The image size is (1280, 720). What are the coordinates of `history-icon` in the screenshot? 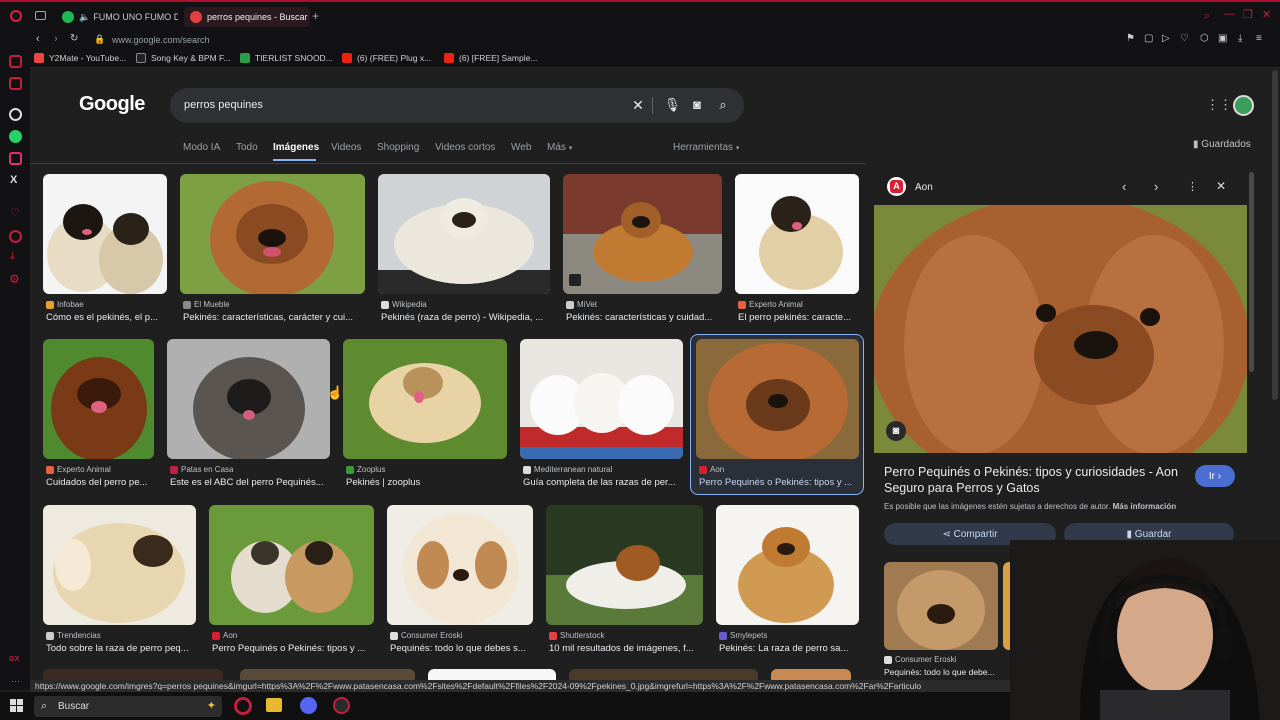 It's located at (15, 236).